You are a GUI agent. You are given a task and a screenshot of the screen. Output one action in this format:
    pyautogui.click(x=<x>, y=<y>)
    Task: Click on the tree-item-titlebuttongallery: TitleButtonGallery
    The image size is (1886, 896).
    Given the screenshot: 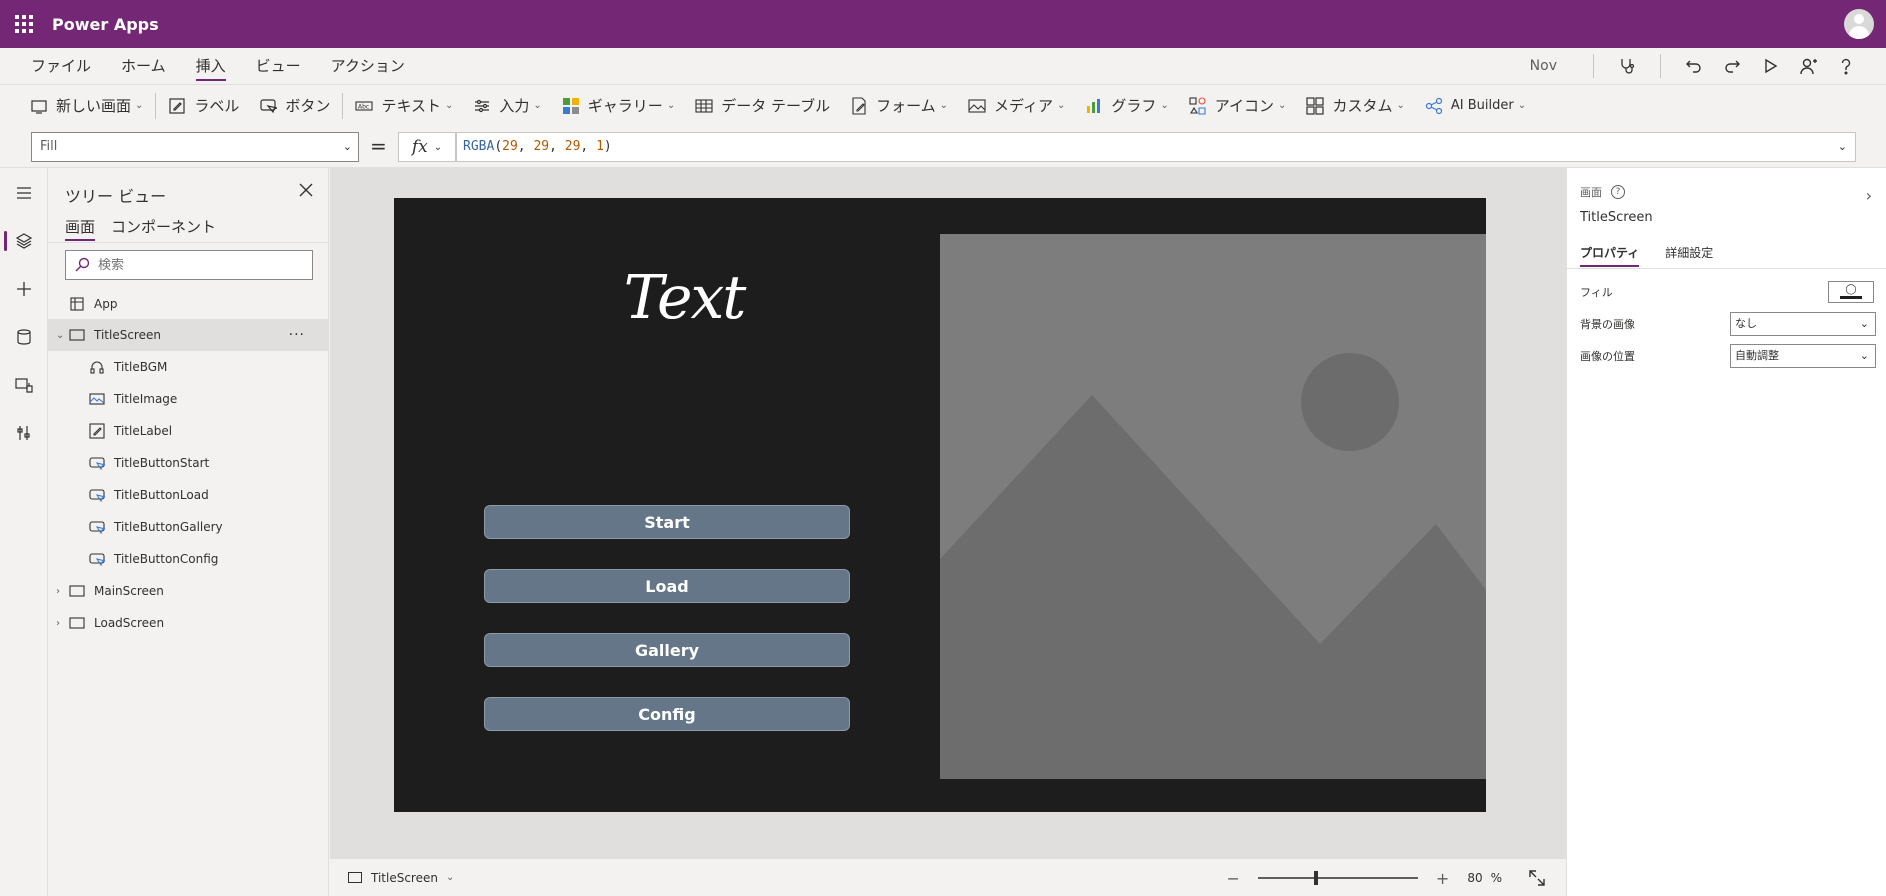 What is the action you would take?
    pyautogui.click(x=188, y=527)
    